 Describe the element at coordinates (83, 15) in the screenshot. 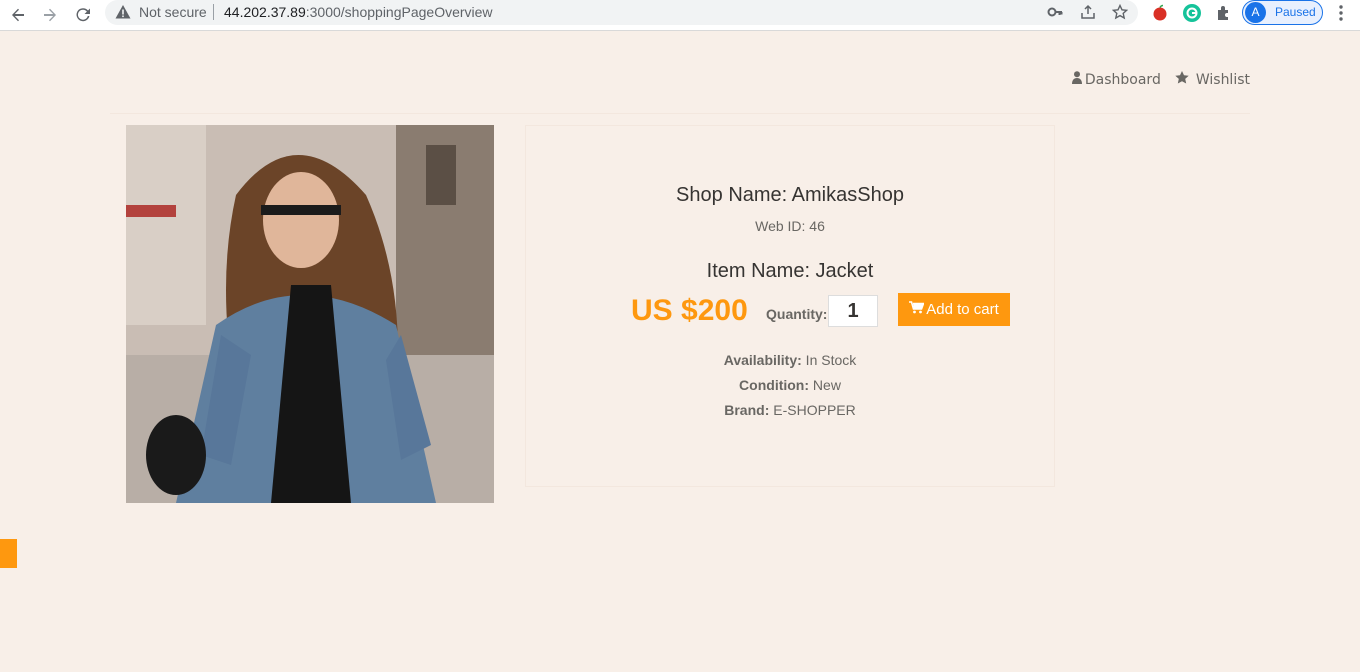

I see `reload-icon` at that location.